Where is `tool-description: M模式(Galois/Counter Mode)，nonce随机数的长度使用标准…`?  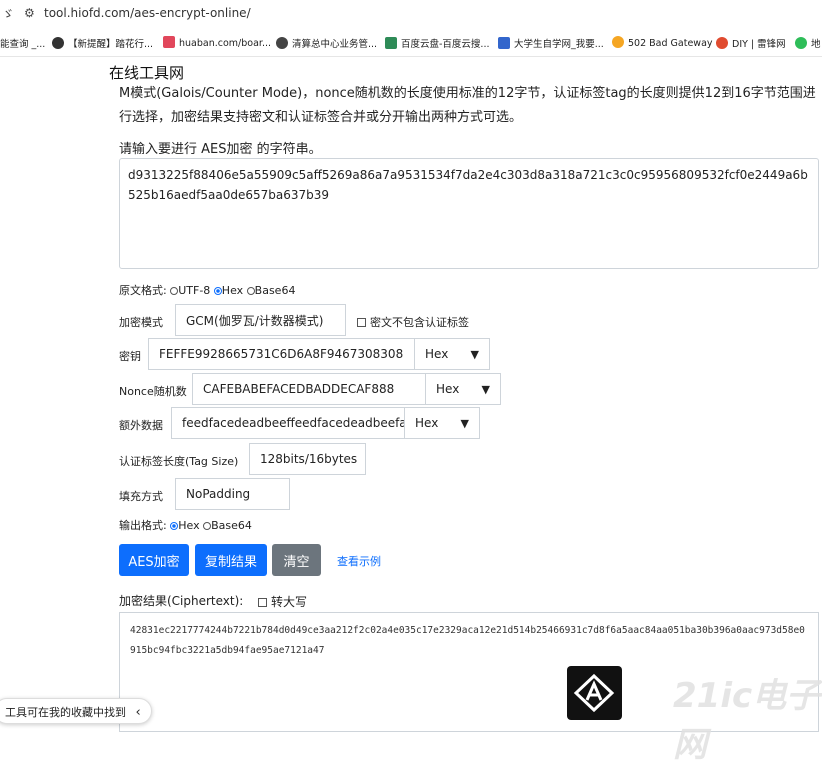 tool-description: M模式(Galois/Counter Mode)，nonce随机数的长度使用标准… is located at coordinates (467, 105).